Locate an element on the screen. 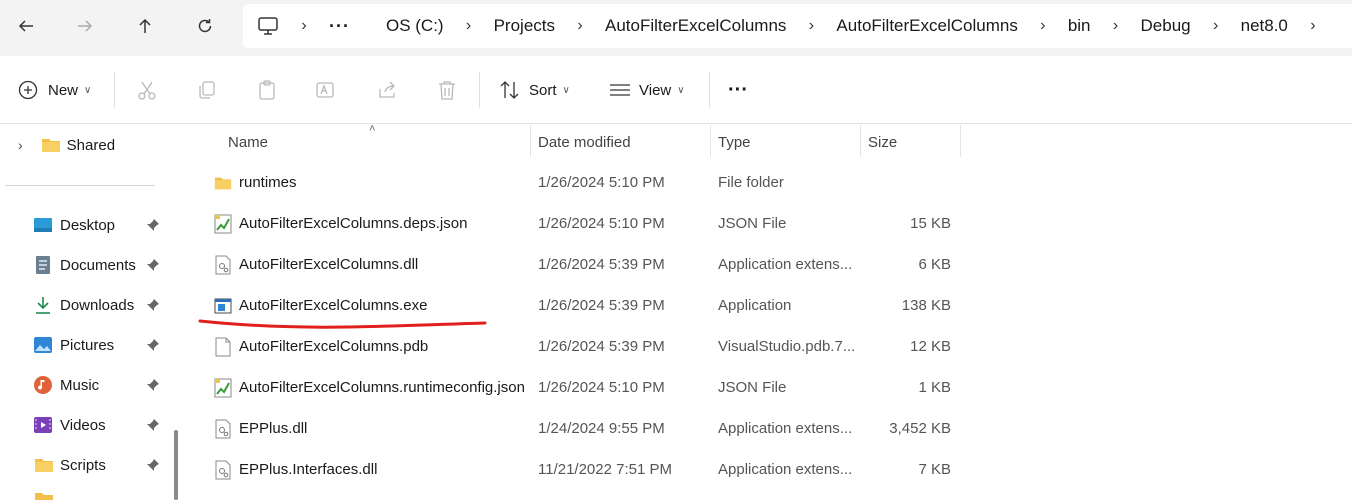 Image resolution: width=1352 pixels, height=500 pixels. crumb-bin: bin is located at coordinates (1079, 26).